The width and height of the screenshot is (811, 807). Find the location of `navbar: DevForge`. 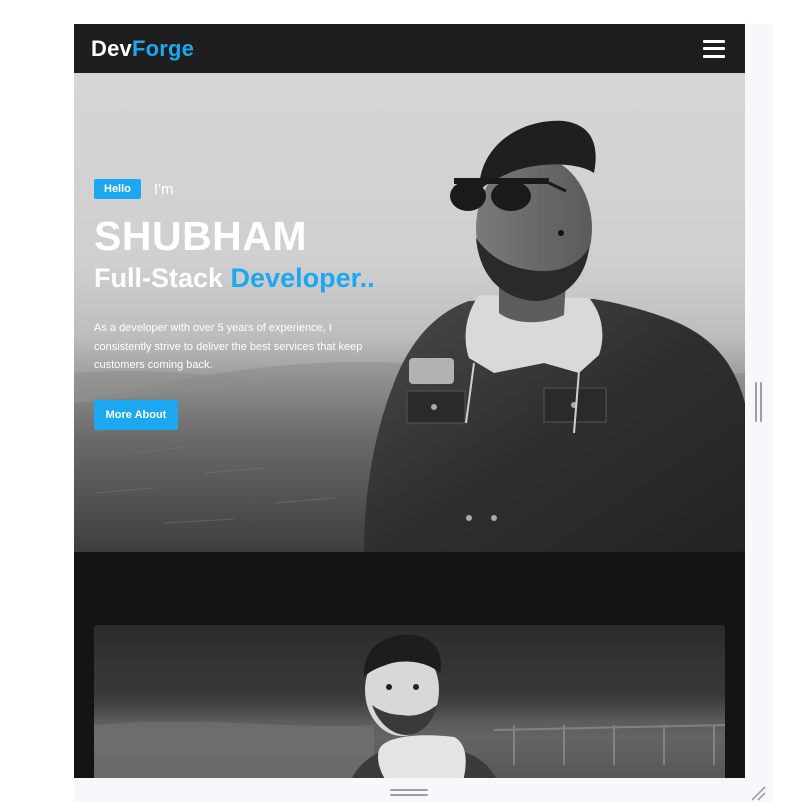

navbar: DevForge is located at coordinates (409, 48).